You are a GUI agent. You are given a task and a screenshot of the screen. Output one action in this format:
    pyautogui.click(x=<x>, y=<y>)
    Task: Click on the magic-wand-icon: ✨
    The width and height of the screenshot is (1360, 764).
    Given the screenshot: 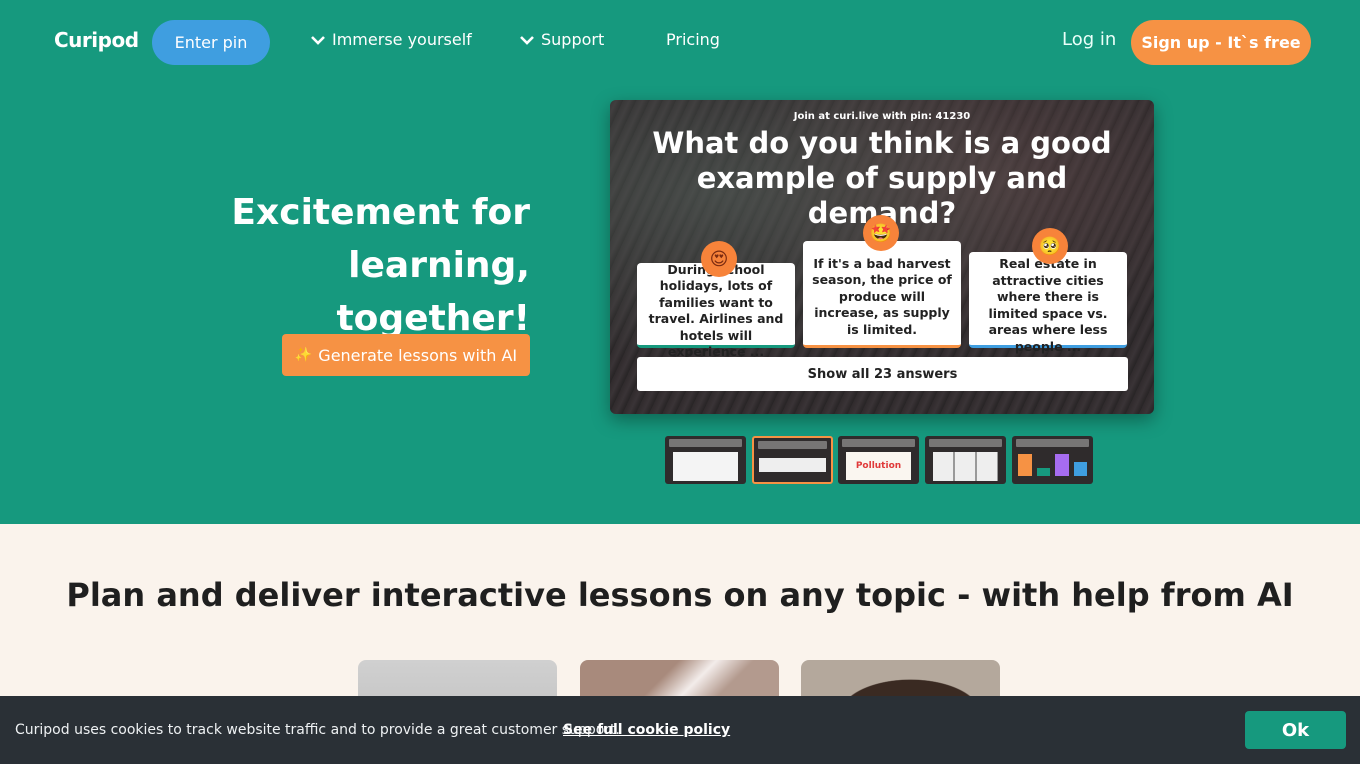 What is the action you would take?
    pyautogui.click(x=303, y=355)
    